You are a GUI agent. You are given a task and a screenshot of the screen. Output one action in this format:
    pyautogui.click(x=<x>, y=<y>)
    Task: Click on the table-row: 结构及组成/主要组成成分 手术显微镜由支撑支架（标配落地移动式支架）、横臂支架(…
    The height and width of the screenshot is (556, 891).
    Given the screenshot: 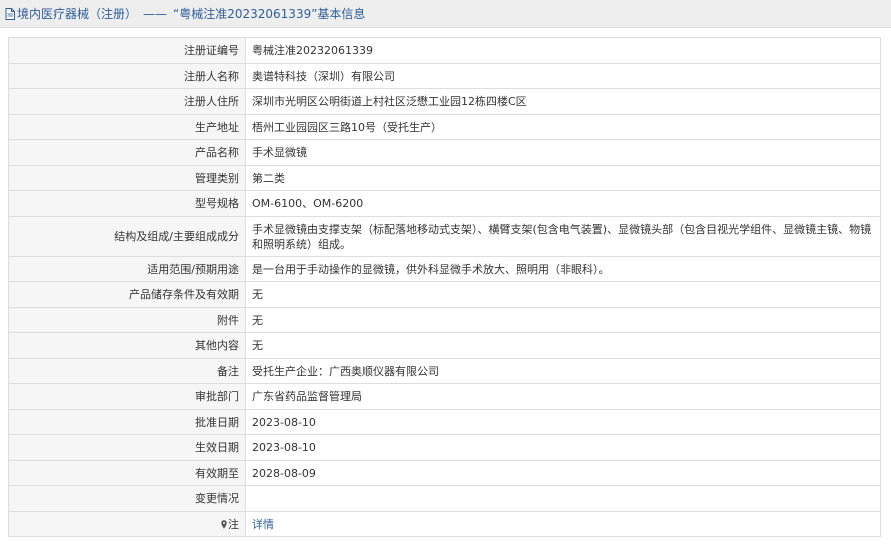 What is the action you would take?
    pyautogui.click(x=444, y=236)
    